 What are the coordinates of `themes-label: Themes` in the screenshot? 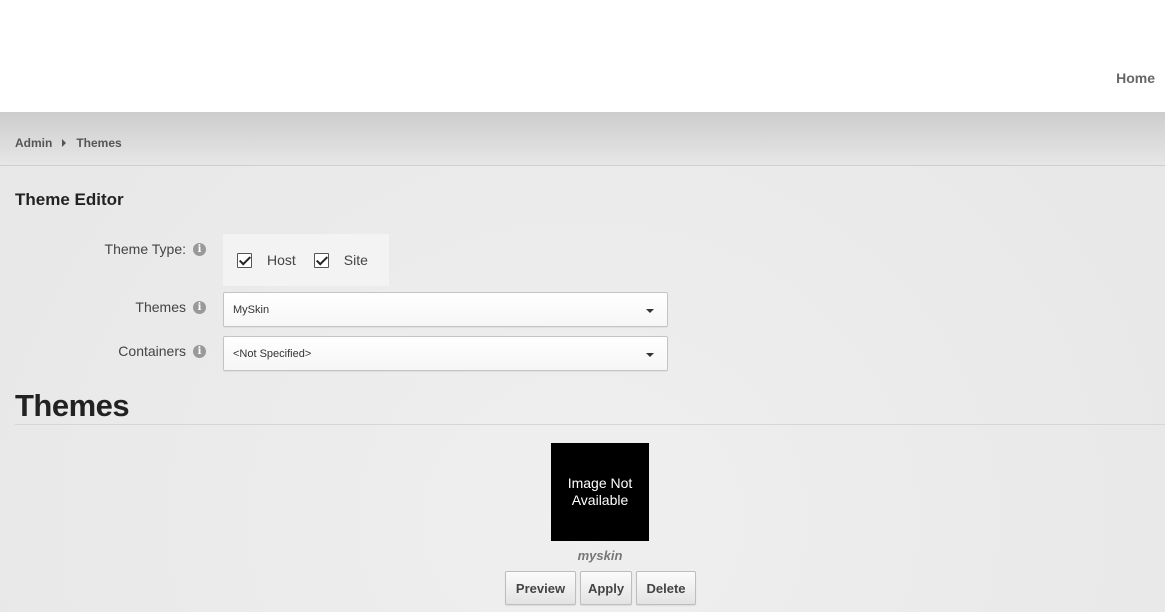 It's located at (160, 307).